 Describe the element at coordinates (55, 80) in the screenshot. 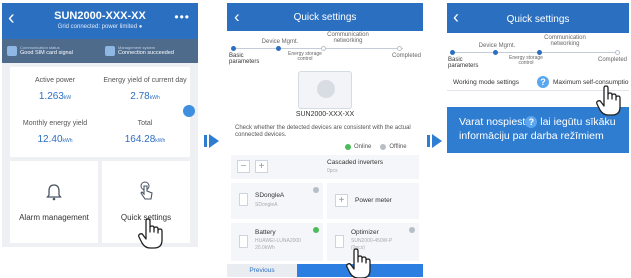

I see `metric-label: Active power` at that location.